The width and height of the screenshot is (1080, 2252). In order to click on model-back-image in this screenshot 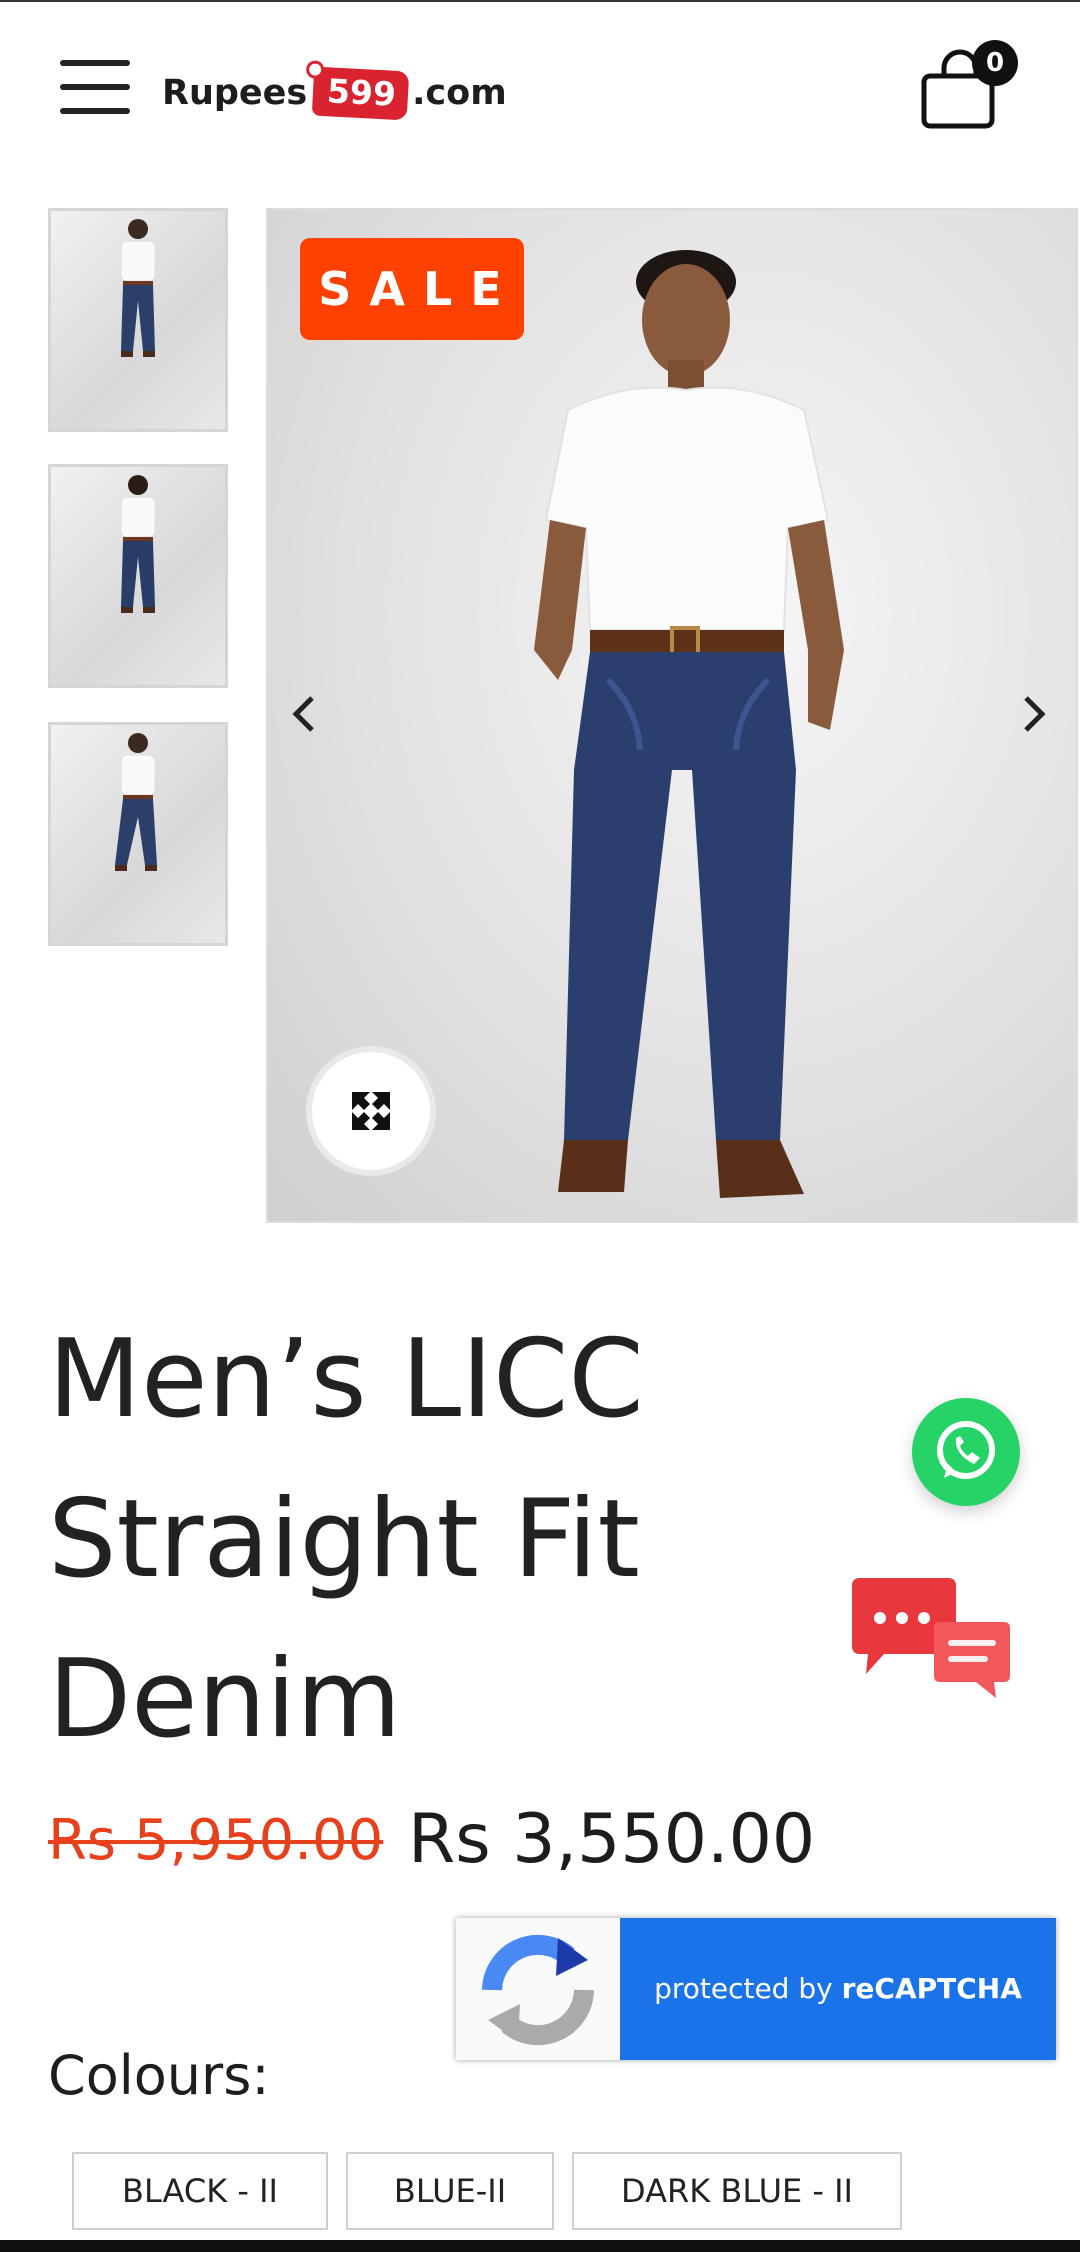, I will do `click(138, 544)`.